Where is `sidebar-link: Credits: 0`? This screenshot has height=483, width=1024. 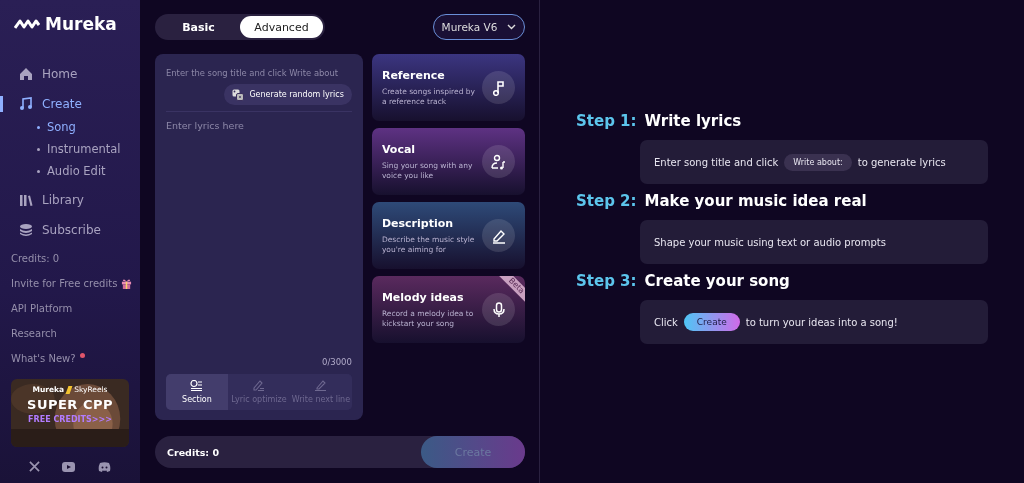
sidebar-link: Credits: 0 is located at coordinates (35, 258).